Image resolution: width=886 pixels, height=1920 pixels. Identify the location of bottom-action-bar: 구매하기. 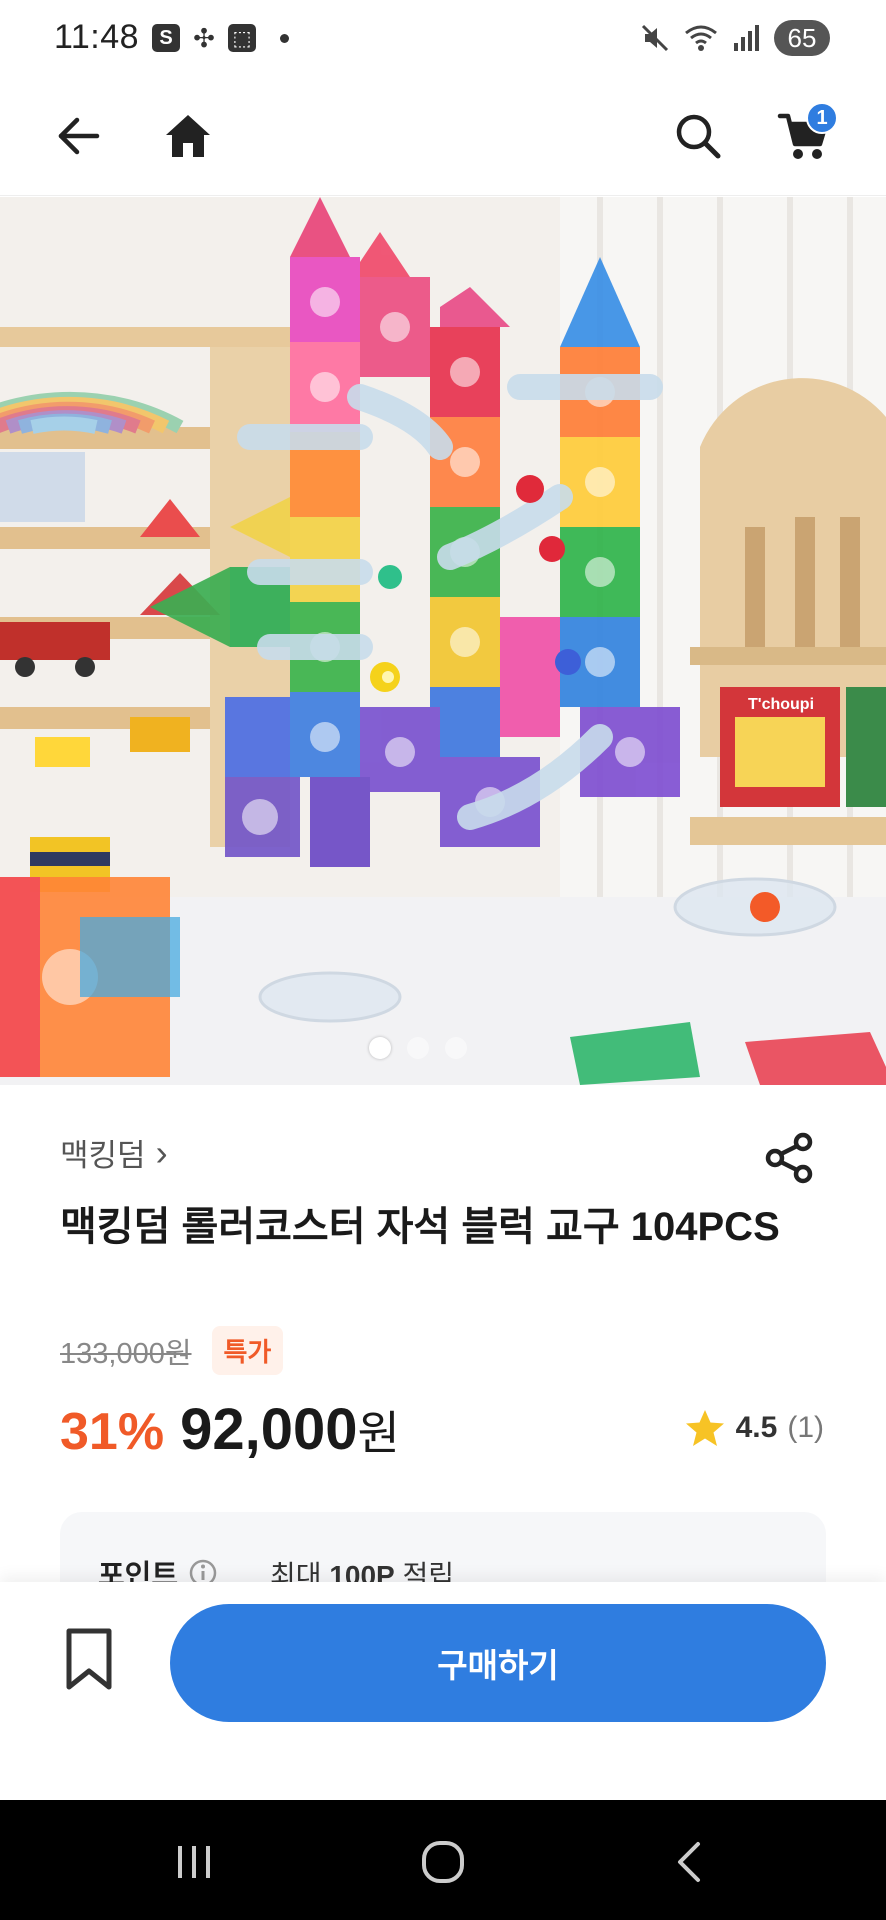
(443, 1691).